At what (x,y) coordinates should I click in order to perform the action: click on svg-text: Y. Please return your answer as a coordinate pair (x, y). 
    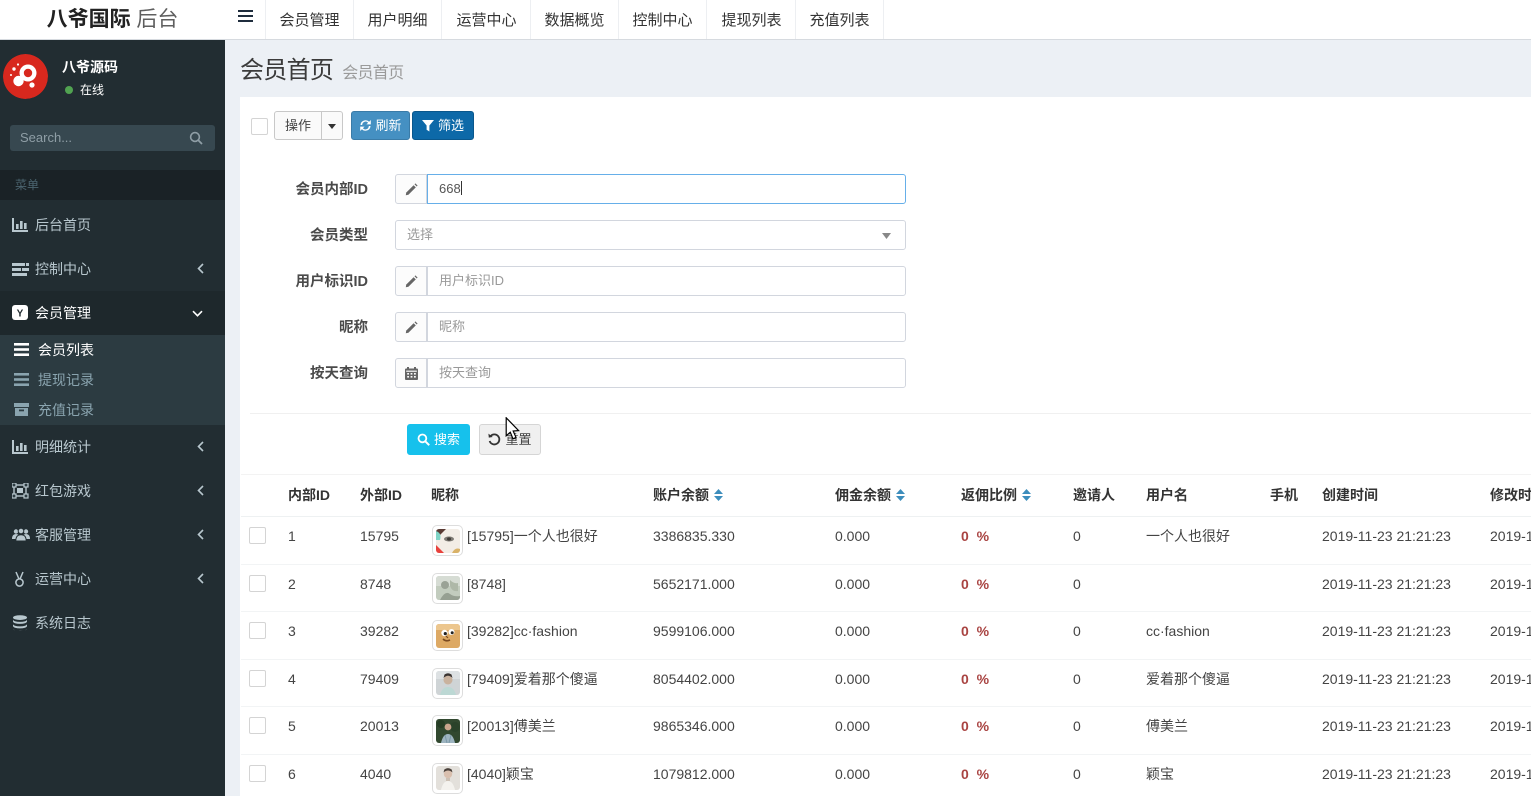
    Looking at the image, I should click on (20, 314).